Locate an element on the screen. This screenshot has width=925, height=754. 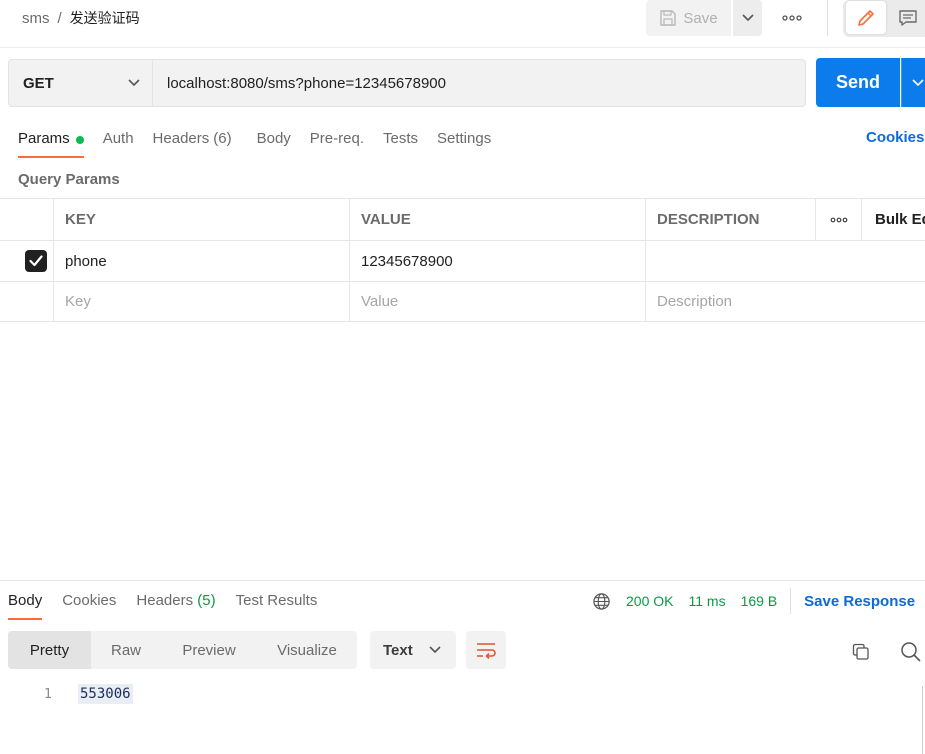
tab-settings-label: Settings is located at coordinates (464, 138).